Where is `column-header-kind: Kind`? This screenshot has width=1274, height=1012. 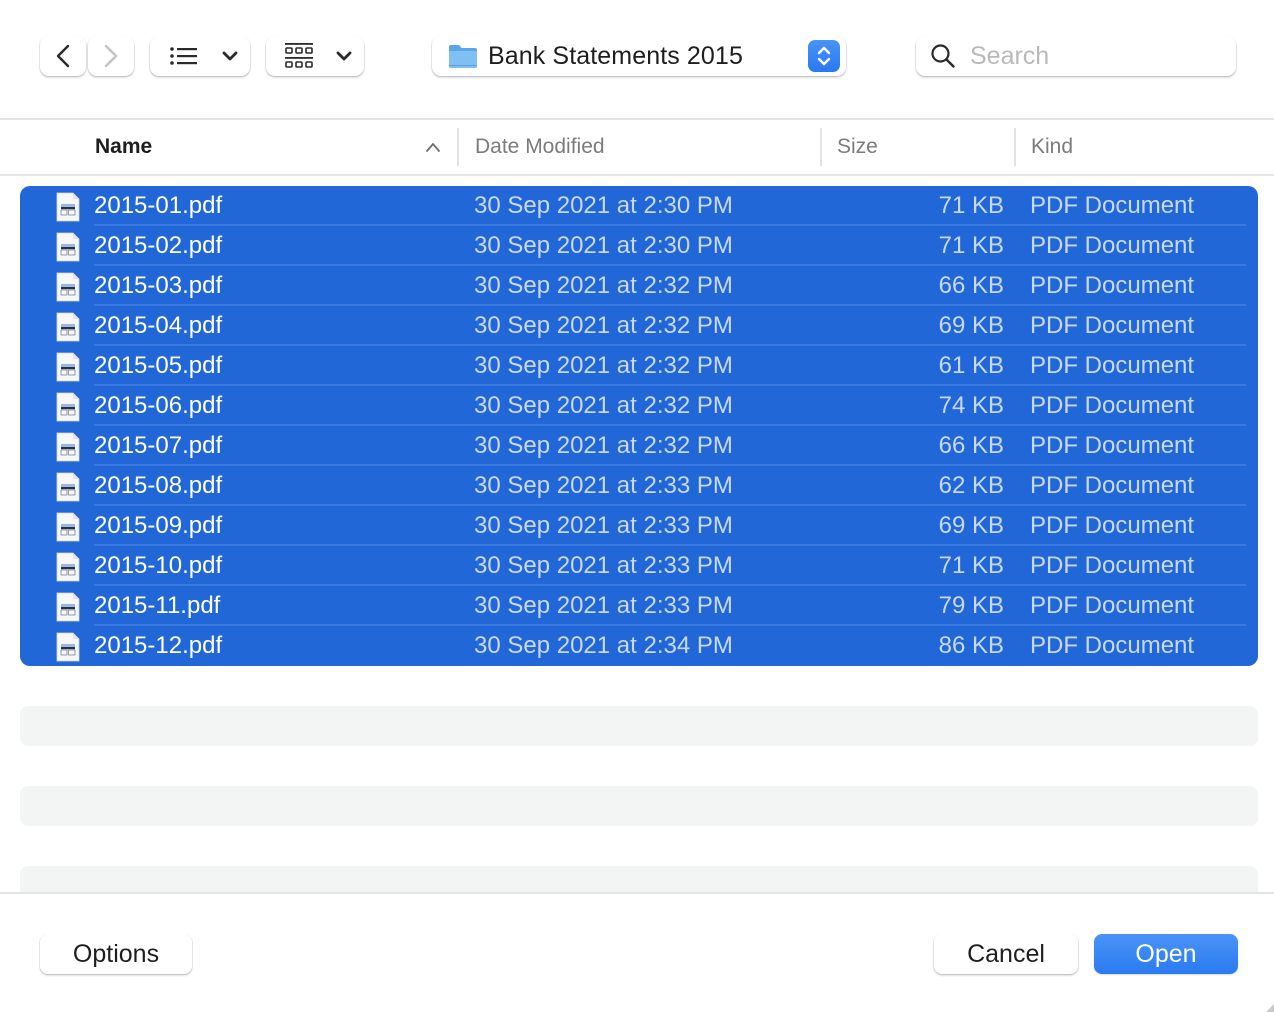 column-header-kind: Kind is located at coordinates (1052, 147).